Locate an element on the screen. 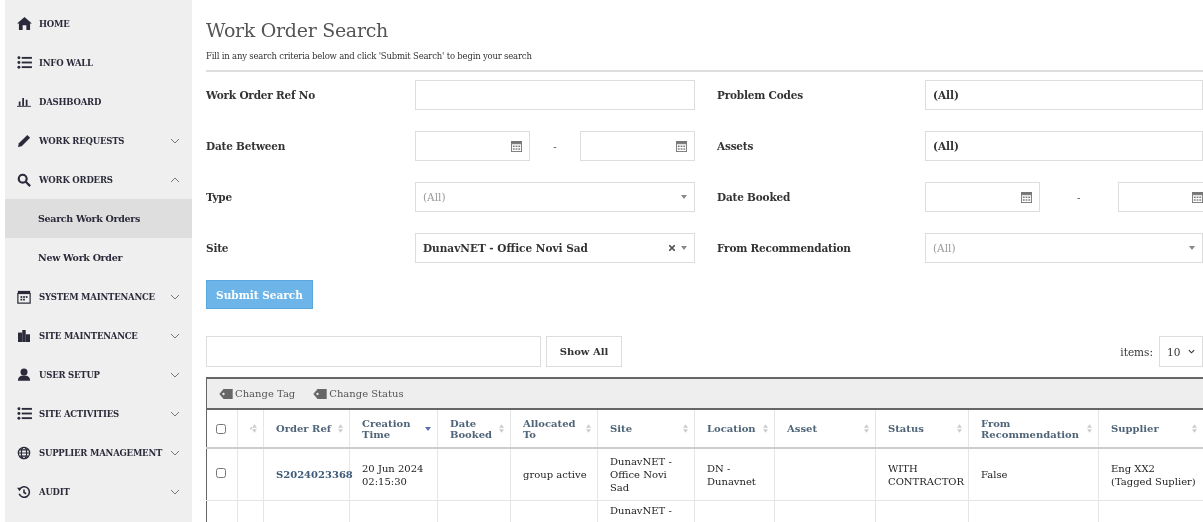 The width and height of the screenshot is (1203, 522). items-label: items: is located at coordinates (1136, 351).